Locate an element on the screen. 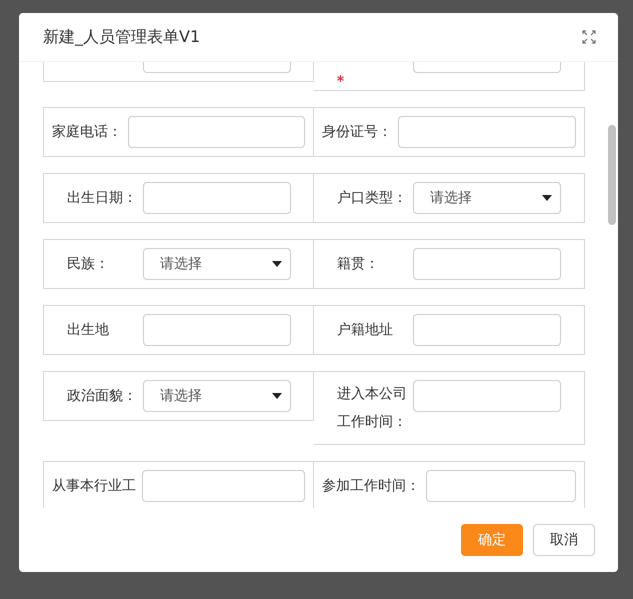 This screenshot has height=599, width=633. field-label: 出生地 is located at coordinates (88, 330).